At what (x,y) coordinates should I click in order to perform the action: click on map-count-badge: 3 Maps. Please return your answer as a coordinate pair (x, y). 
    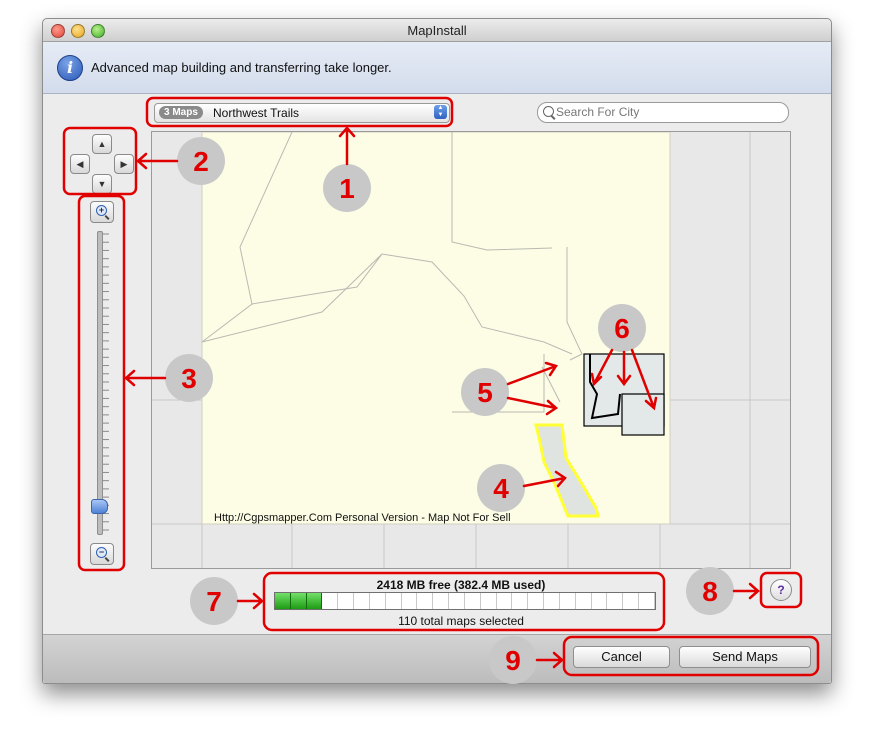
    Looking at the image, I should click on (181, 112).